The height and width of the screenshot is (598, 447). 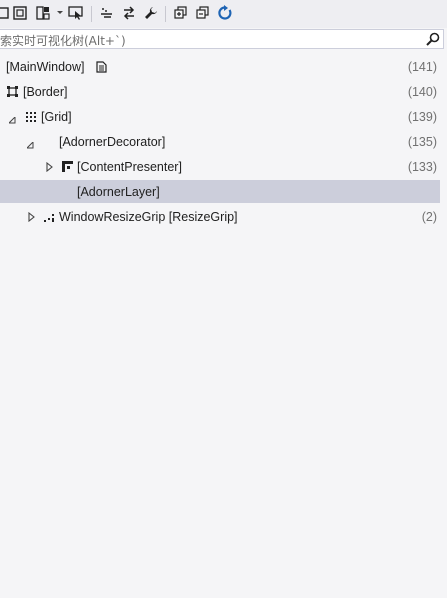 I want to click on expand-all-icon, so click(x=181, y=13).